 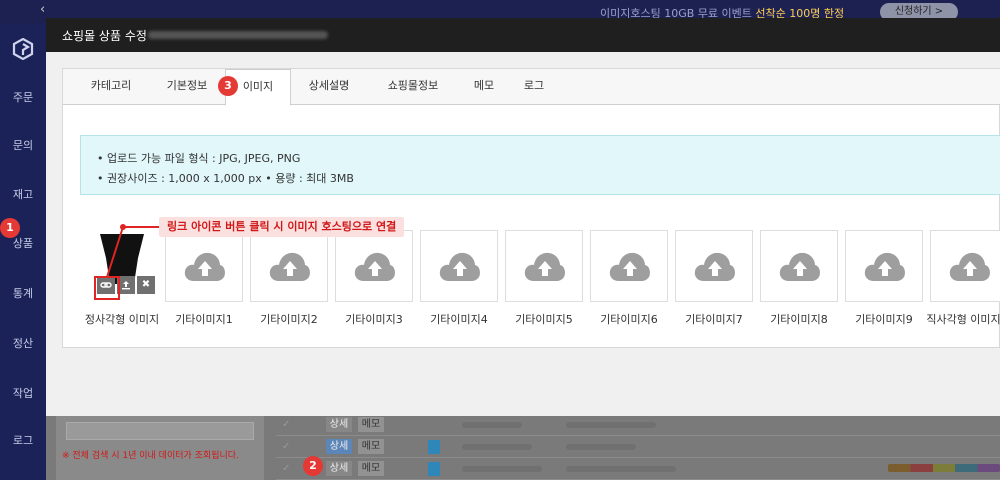 I want to click on link-hint-tooltip: 링크 아이콘 버튼 클릭 시 이미지 호스팅으로 연결, so click(x=282, y=227).